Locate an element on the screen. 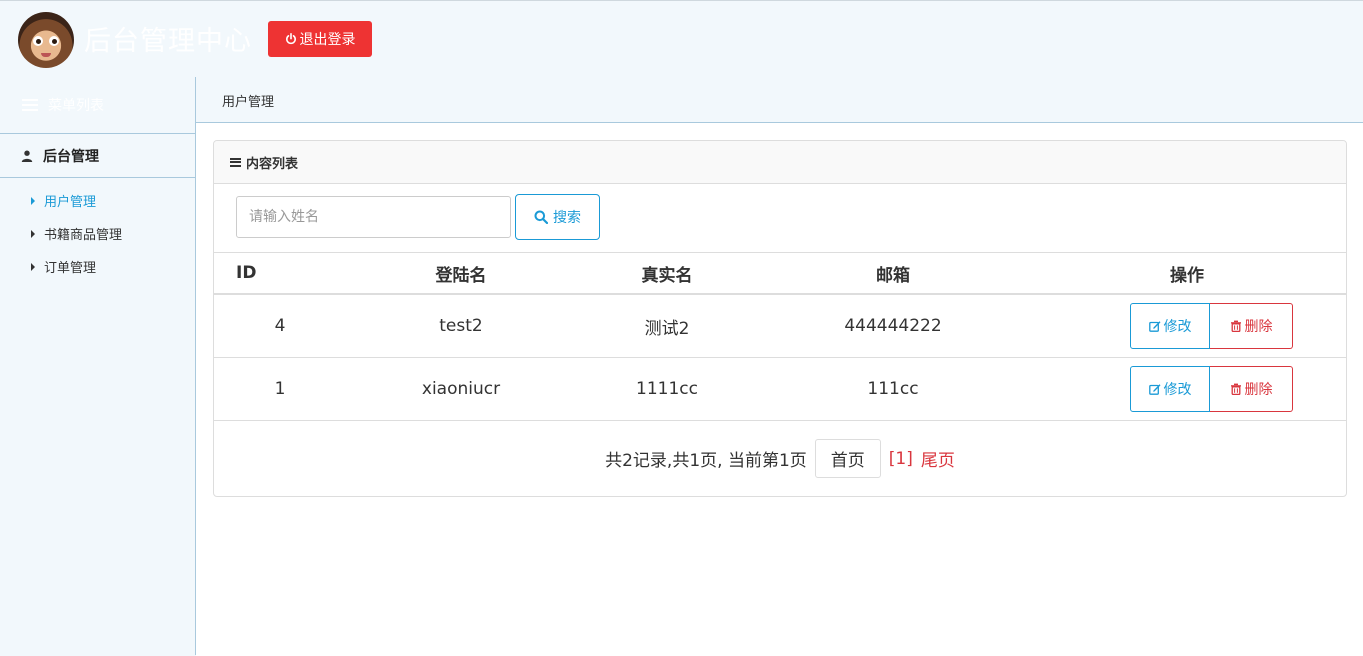  cell-realname: 1111cc is located at coordinates (667, 389).